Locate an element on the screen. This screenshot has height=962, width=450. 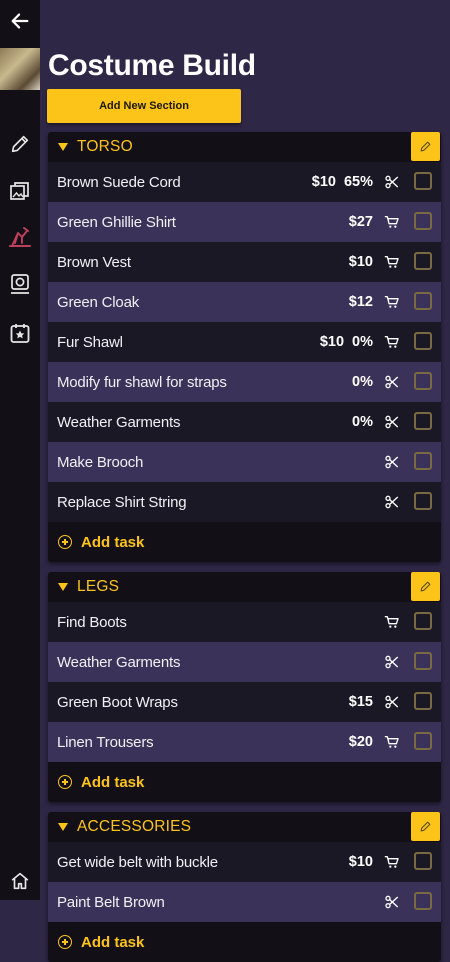
task-row: Weather Garments 0% is located at coordinates (244, 422).